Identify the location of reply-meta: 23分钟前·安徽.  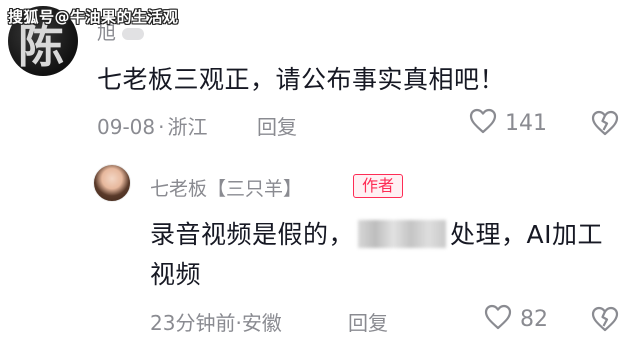
(216, 321).